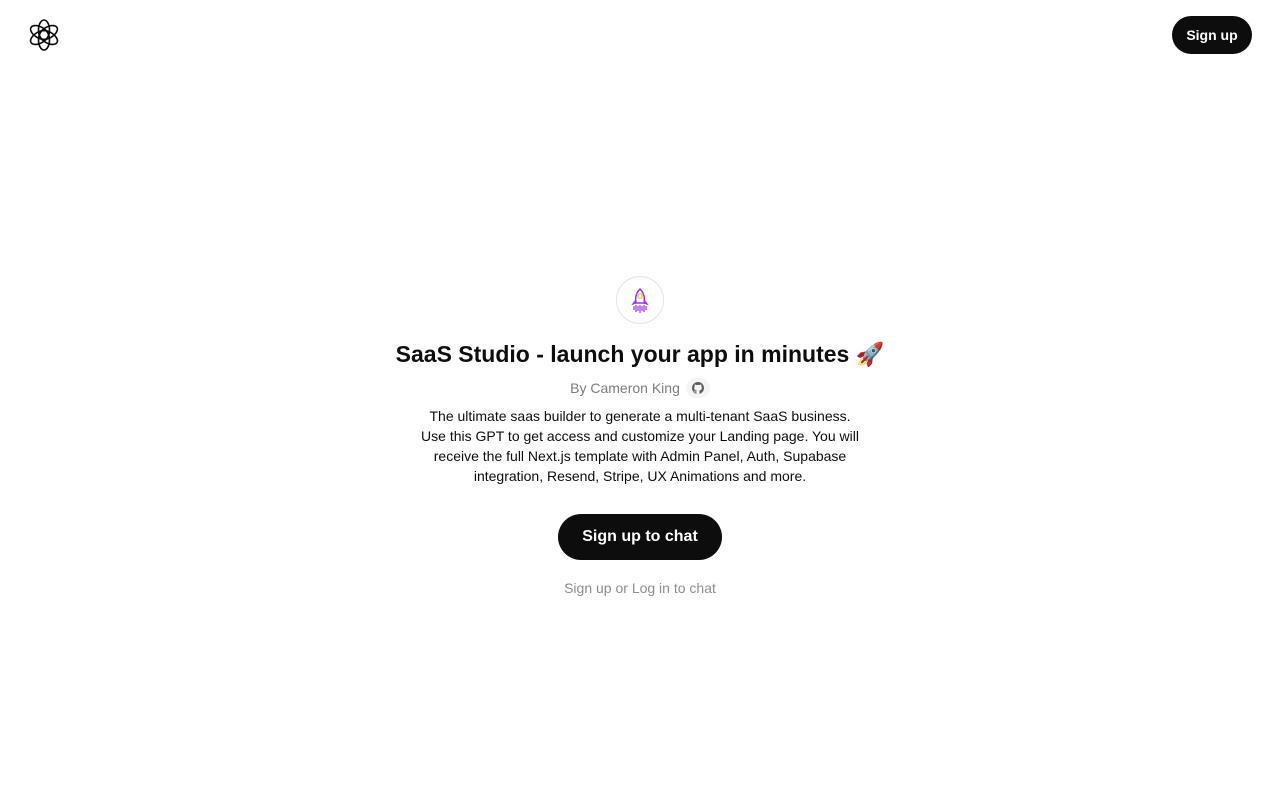  I want to click on signup-button: Sign up, so click(1212, 35).